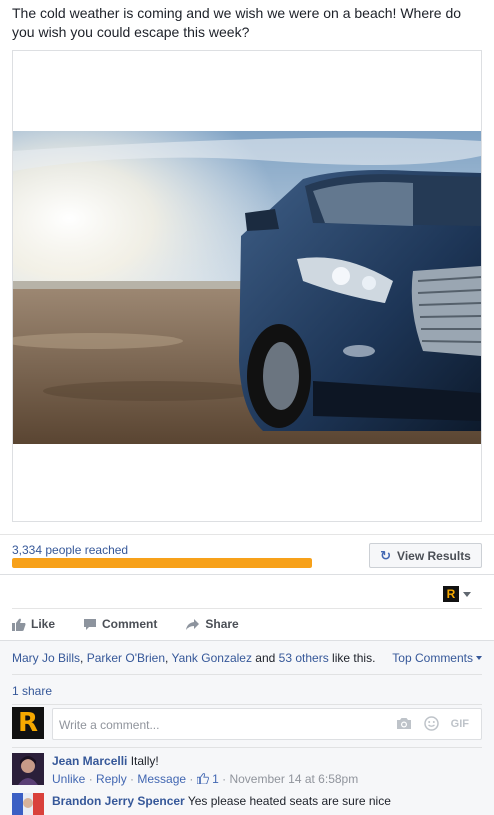  Describe the element at coordinates (247, 624) in the screenshot. I see `post-actions-bar: Like Comment Share` at that location.